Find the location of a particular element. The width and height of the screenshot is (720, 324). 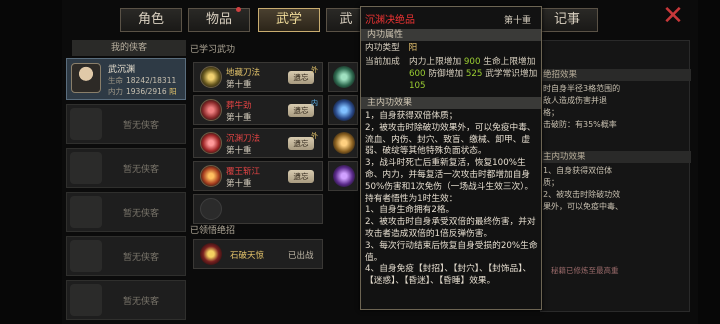

disciple-hp: 生命 18242/18311 is located at coordinates (142, 80).